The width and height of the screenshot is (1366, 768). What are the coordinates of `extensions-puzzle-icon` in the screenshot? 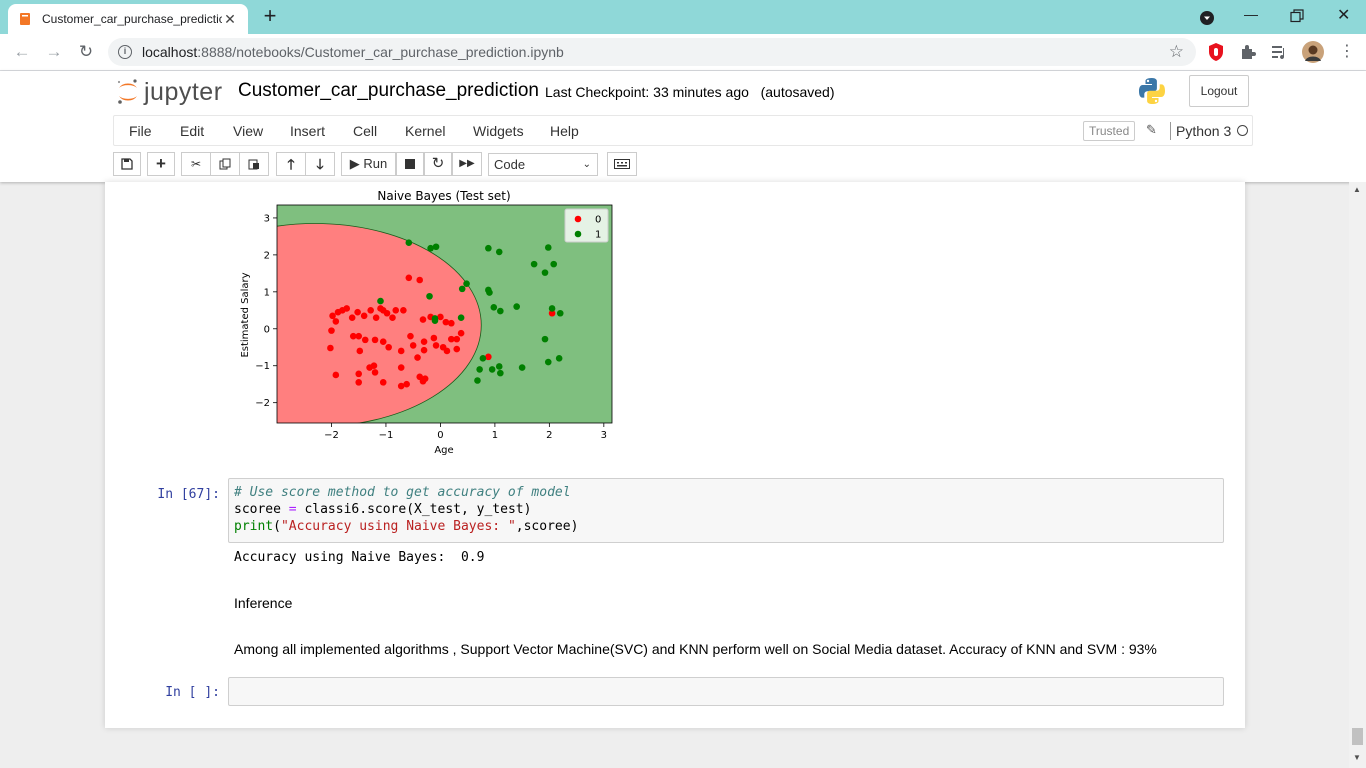 It's located at (1248, 52).